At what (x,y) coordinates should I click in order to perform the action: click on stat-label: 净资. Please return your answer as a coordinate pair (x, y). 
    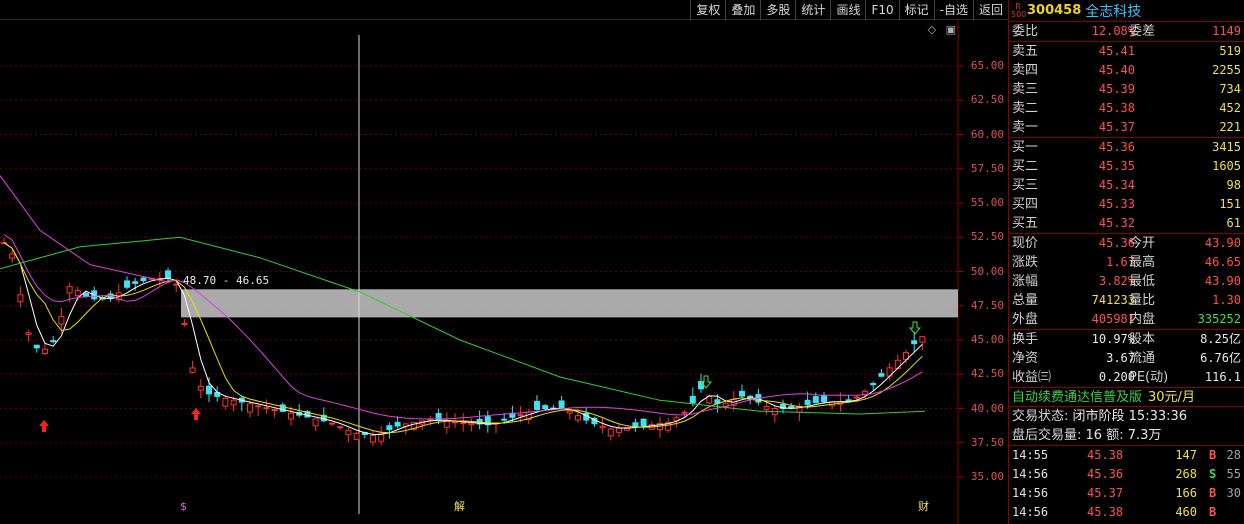
    Looking at the image, I should click on (1025, 358).